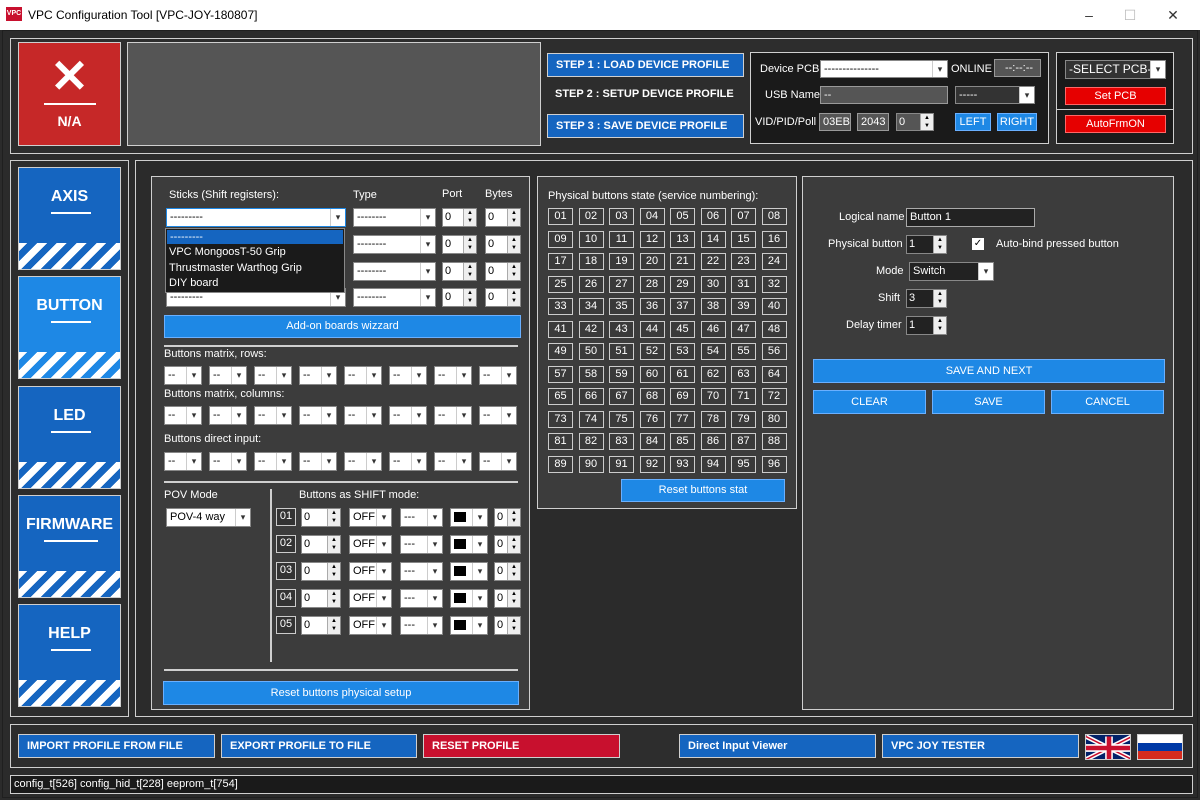 The image size is (1200, 800). What do you see at coordinates (1089, 15) in the screenshot?
I see `minimize-button: –` at bounding box center [1089, 15].